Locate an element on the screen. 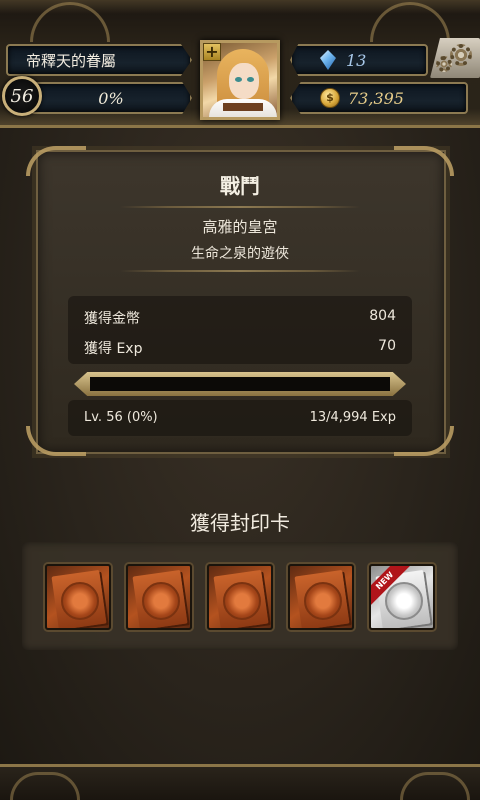  plus-icon: + is located at coordinates (212, 52).